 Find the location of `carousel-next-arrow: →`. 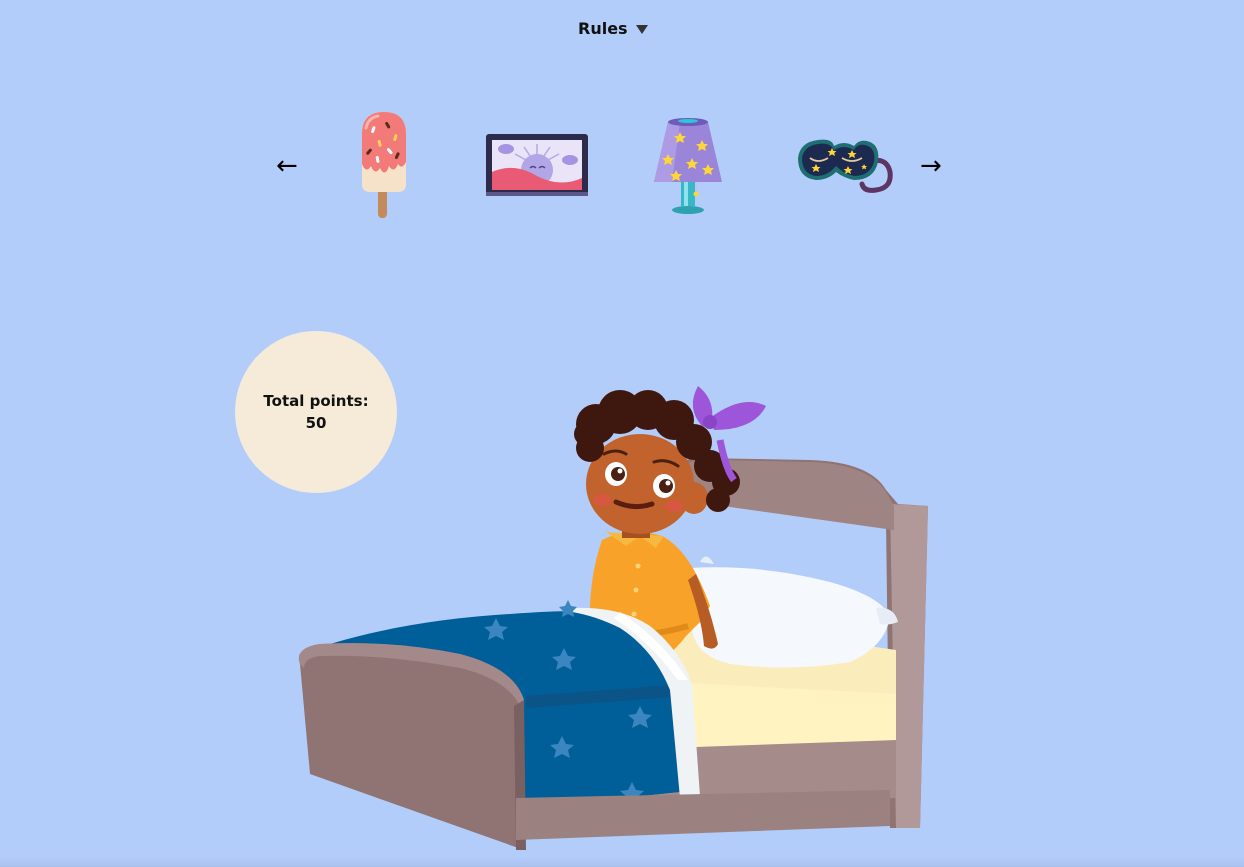

carousel-next-arrow: → is located at coordinates (931, 166).